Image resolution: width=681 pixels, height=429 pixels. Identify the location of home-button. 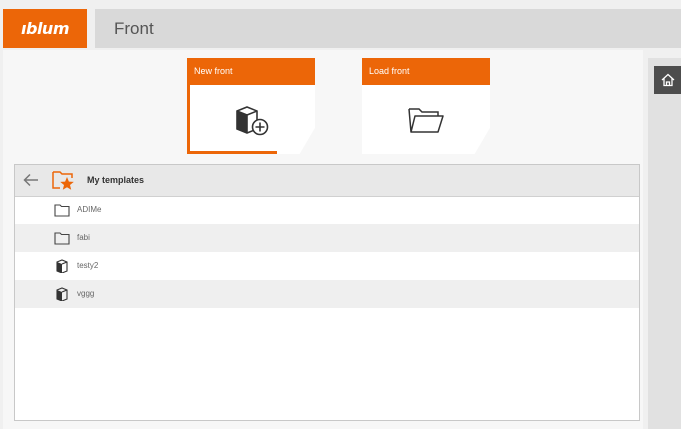
(667, 80).